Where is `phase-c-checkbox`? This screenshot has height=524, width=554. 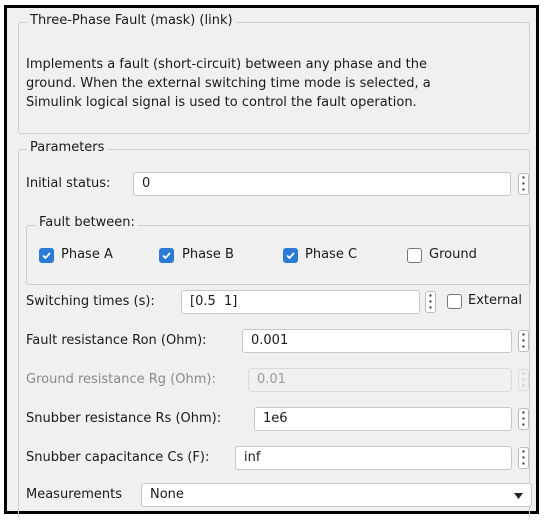
phase-c-checkbox is located at coordinates (290, 255).